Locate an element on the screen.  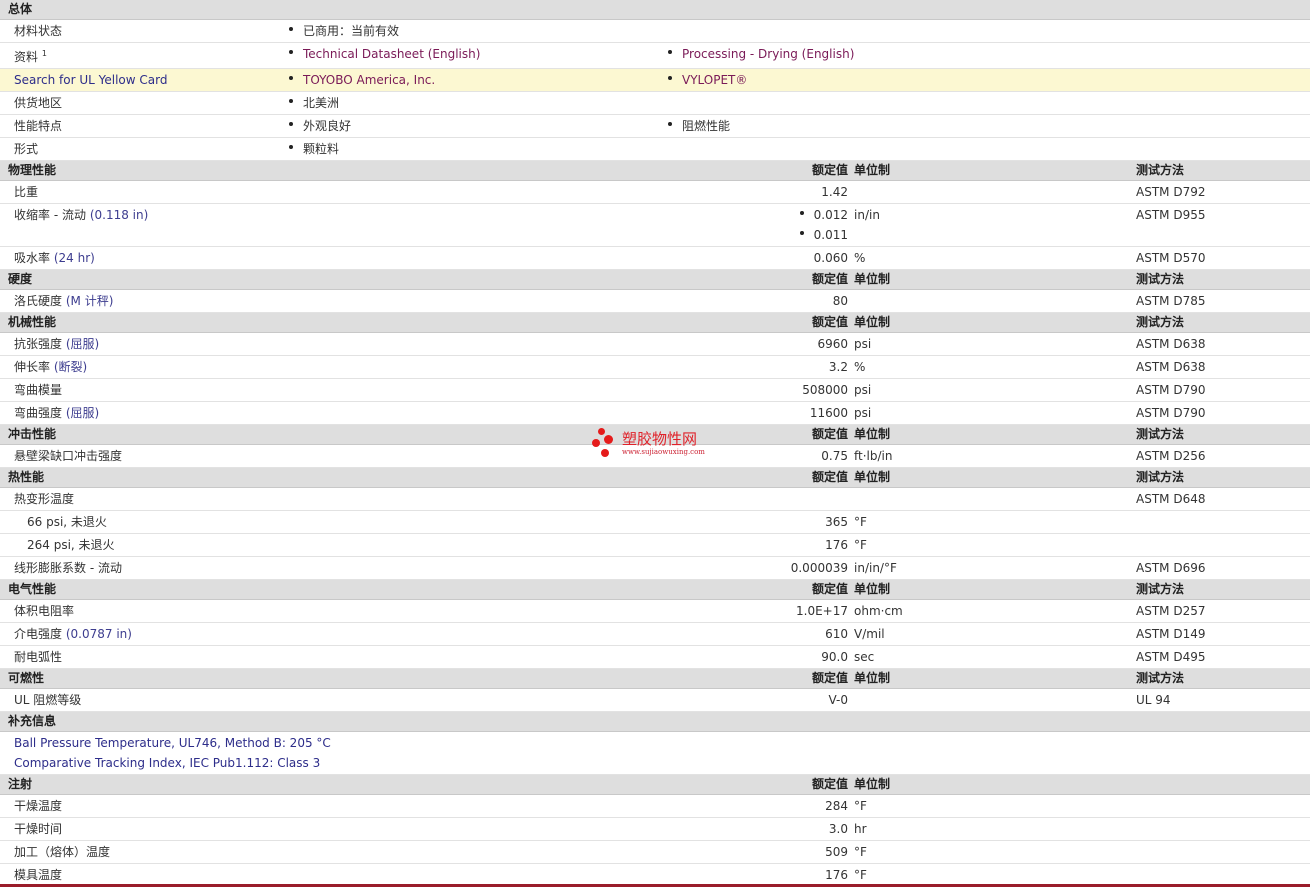
table-row: 抗张强度 (屈服) 6960 psi ASTM D638 is located at coordinates (655, 344).